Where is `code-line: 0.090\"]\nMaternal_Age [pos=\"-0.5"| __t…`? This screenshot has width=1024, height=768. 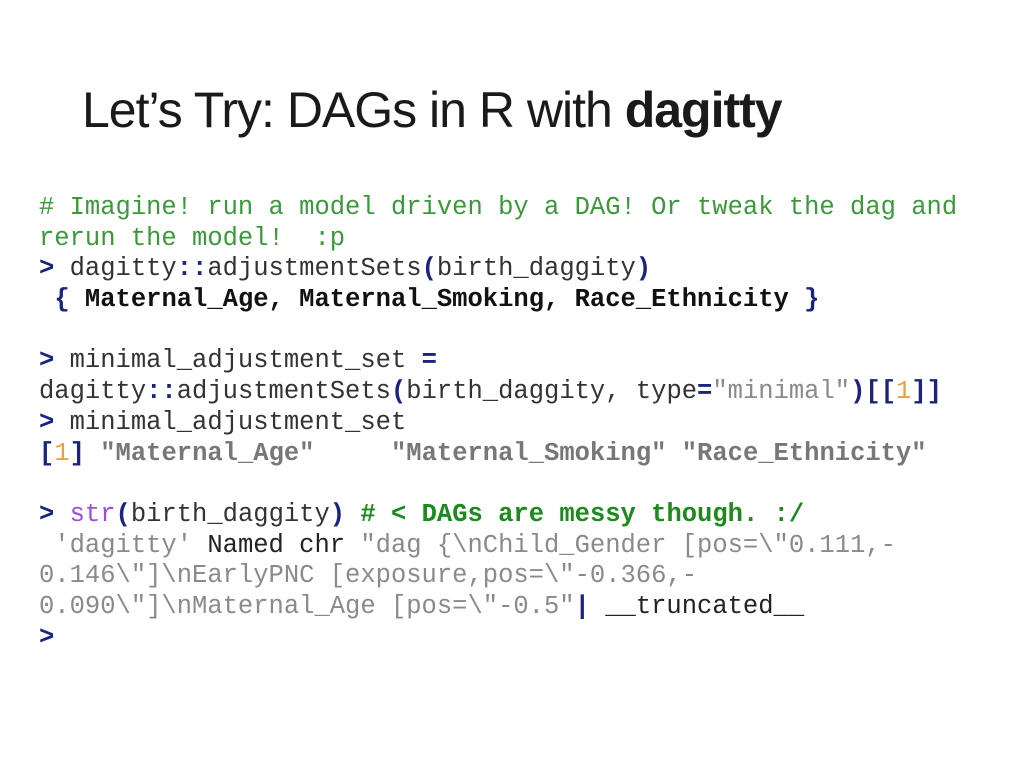
code-line: 0.090\"]\nMaternal_Age [pos=\"-0.5"| __t… is located at coordinates (519, 607).